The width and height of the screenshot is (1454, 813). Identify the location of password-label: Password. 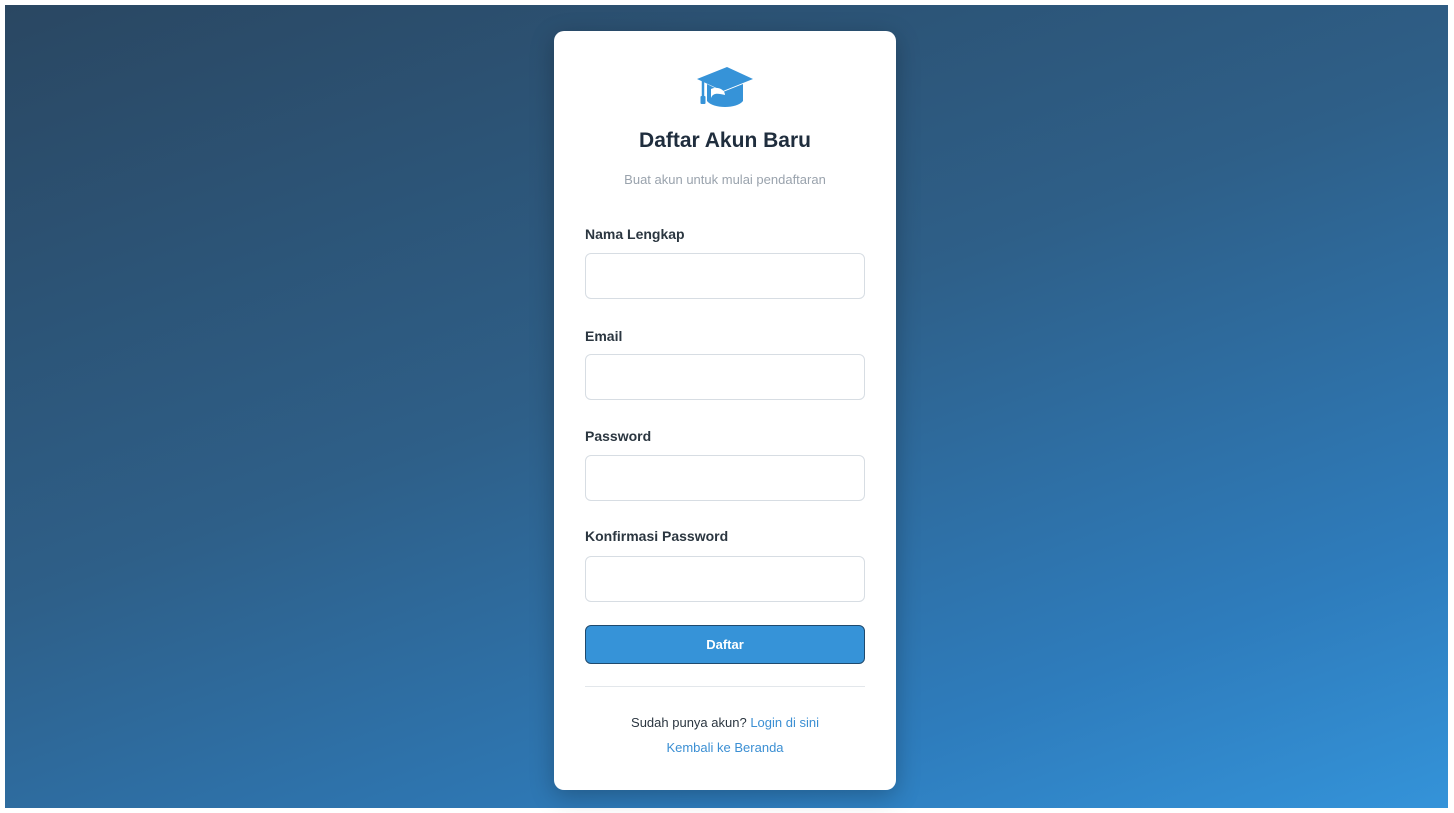
(618, 436).